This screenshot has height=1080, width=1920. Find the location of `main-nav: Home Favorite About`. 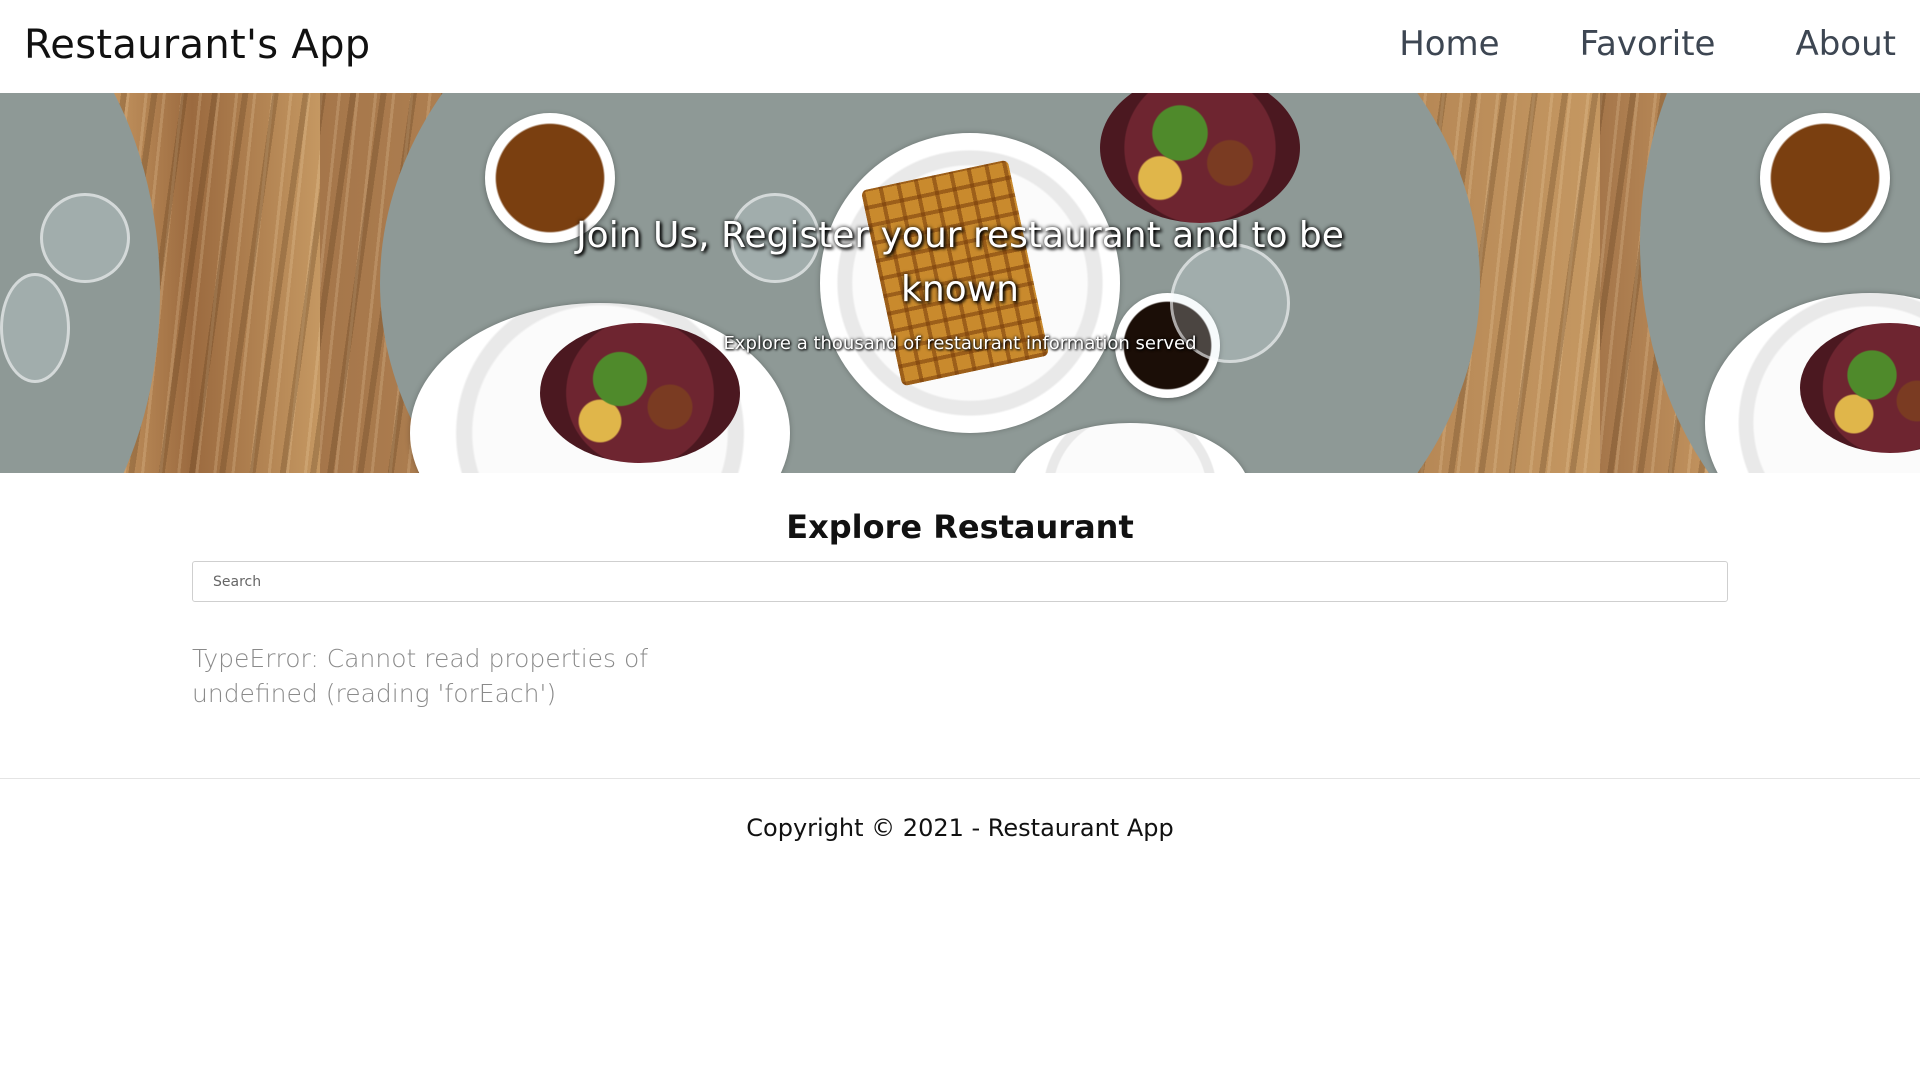

main-nav: Home Favorite About is located at coordinates (1647, 44).